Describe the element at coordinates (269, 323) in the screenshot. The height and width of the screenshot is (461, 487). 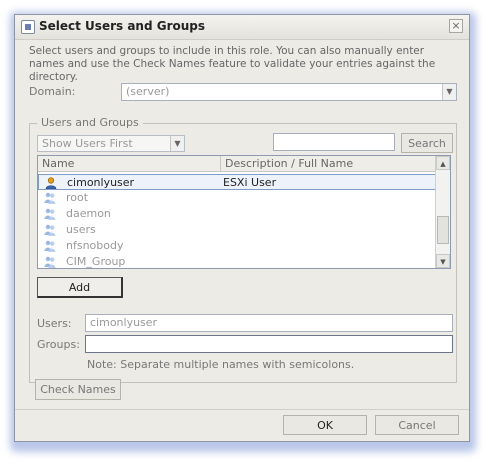
I see `users-field: cimonlyuser` at that location.